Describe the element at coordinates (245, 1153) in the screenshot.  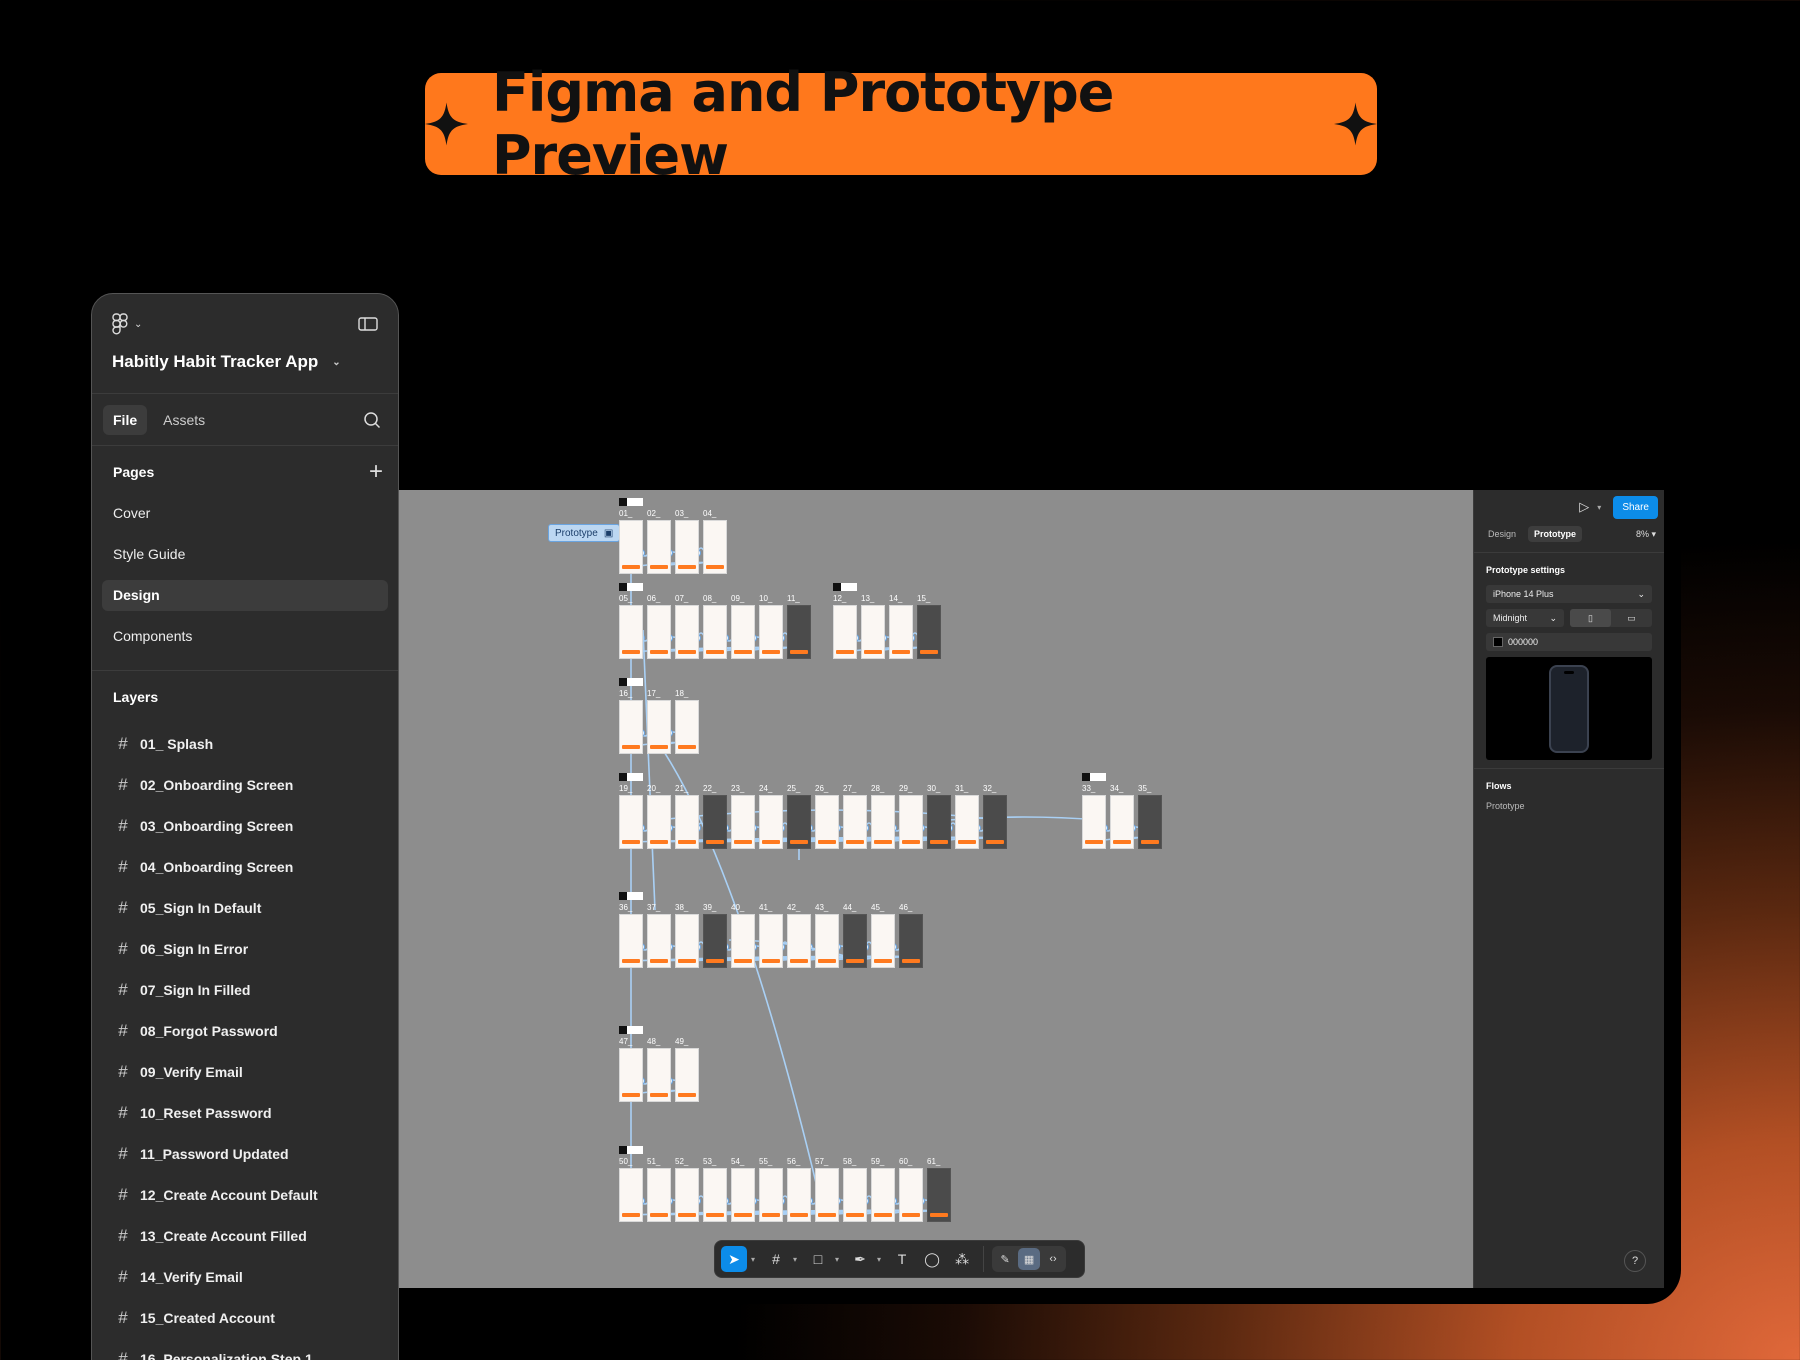
I see `layer-item: #11_Password Updated` at that location.